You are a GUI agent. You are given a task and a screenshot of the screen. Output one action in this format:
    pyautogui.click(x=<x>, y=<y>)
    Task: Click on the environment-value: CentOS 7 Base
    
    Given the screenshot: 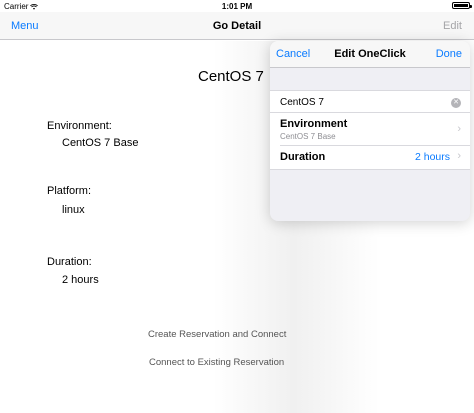 What is the action you would take?
    pyautogui.click(x=100, y=143)
    